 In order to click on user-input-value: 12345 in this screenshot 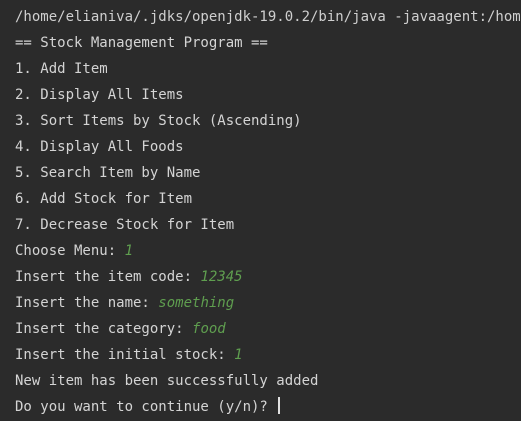, I will do `click(221, 277)`.